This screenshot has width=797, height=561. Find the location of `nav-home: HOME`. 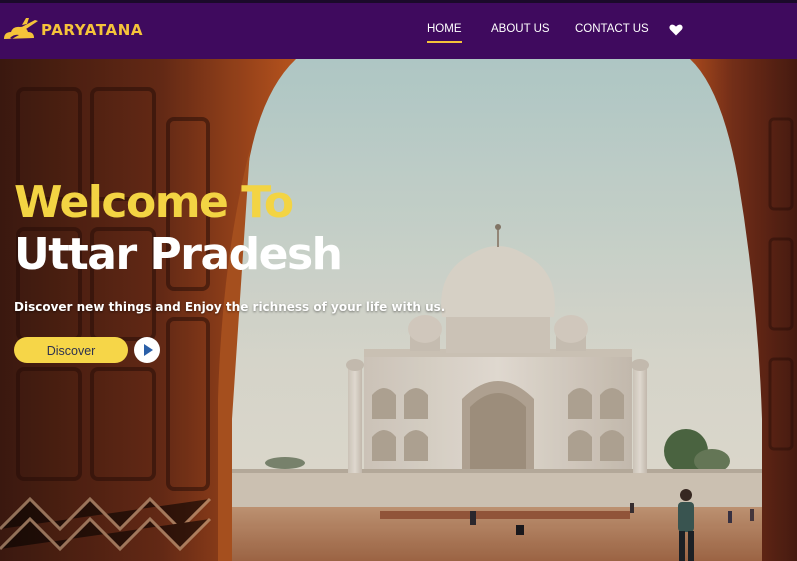

nav-home: HOME is located at coordinates (444, 33).